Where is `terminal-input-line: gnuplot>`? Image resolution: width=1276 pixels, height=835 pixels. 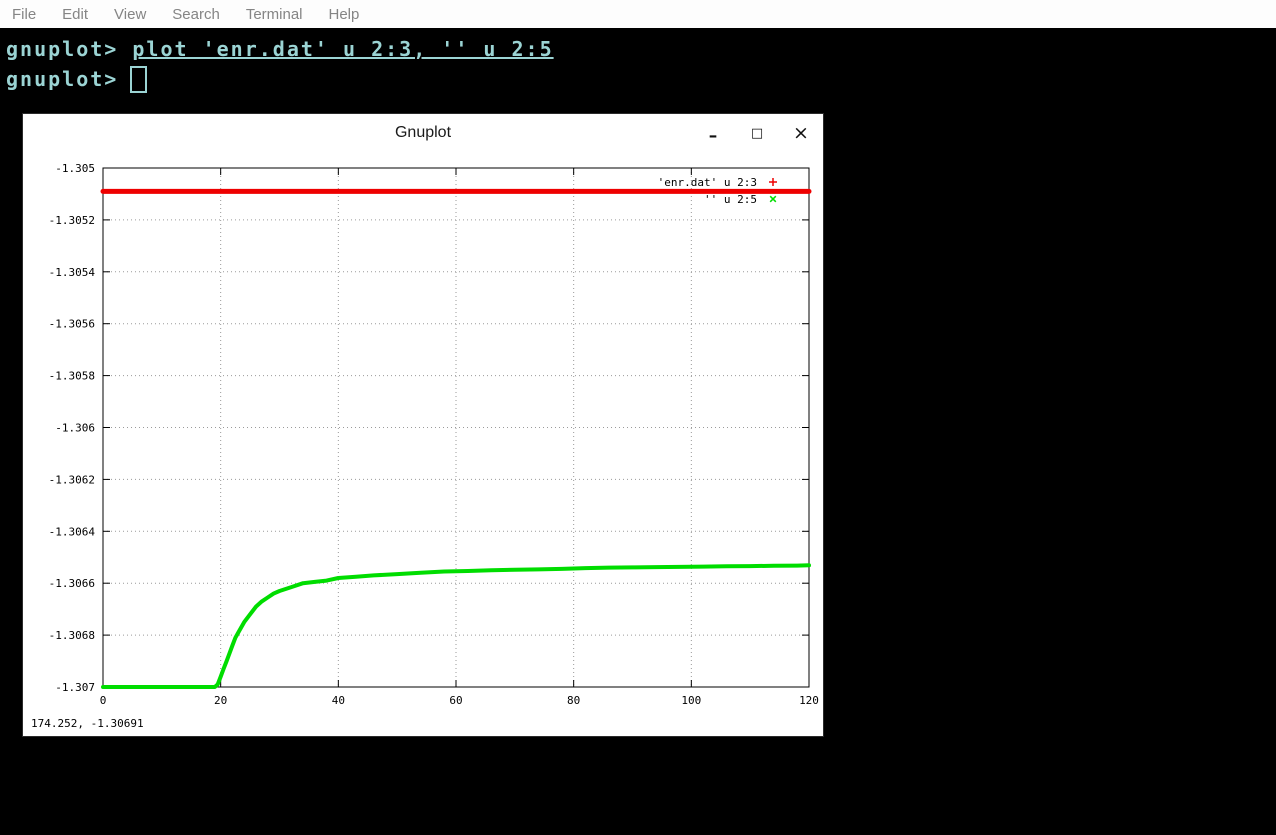
terminal-input-line: gnuplot> is located at coordinates (641, 79).